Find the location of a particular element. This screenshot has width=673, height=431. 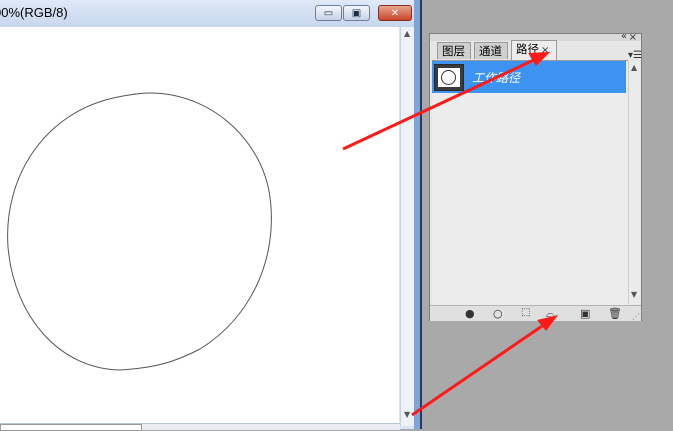

maximize-icon: ▣ is located at coordinates (356, 13).